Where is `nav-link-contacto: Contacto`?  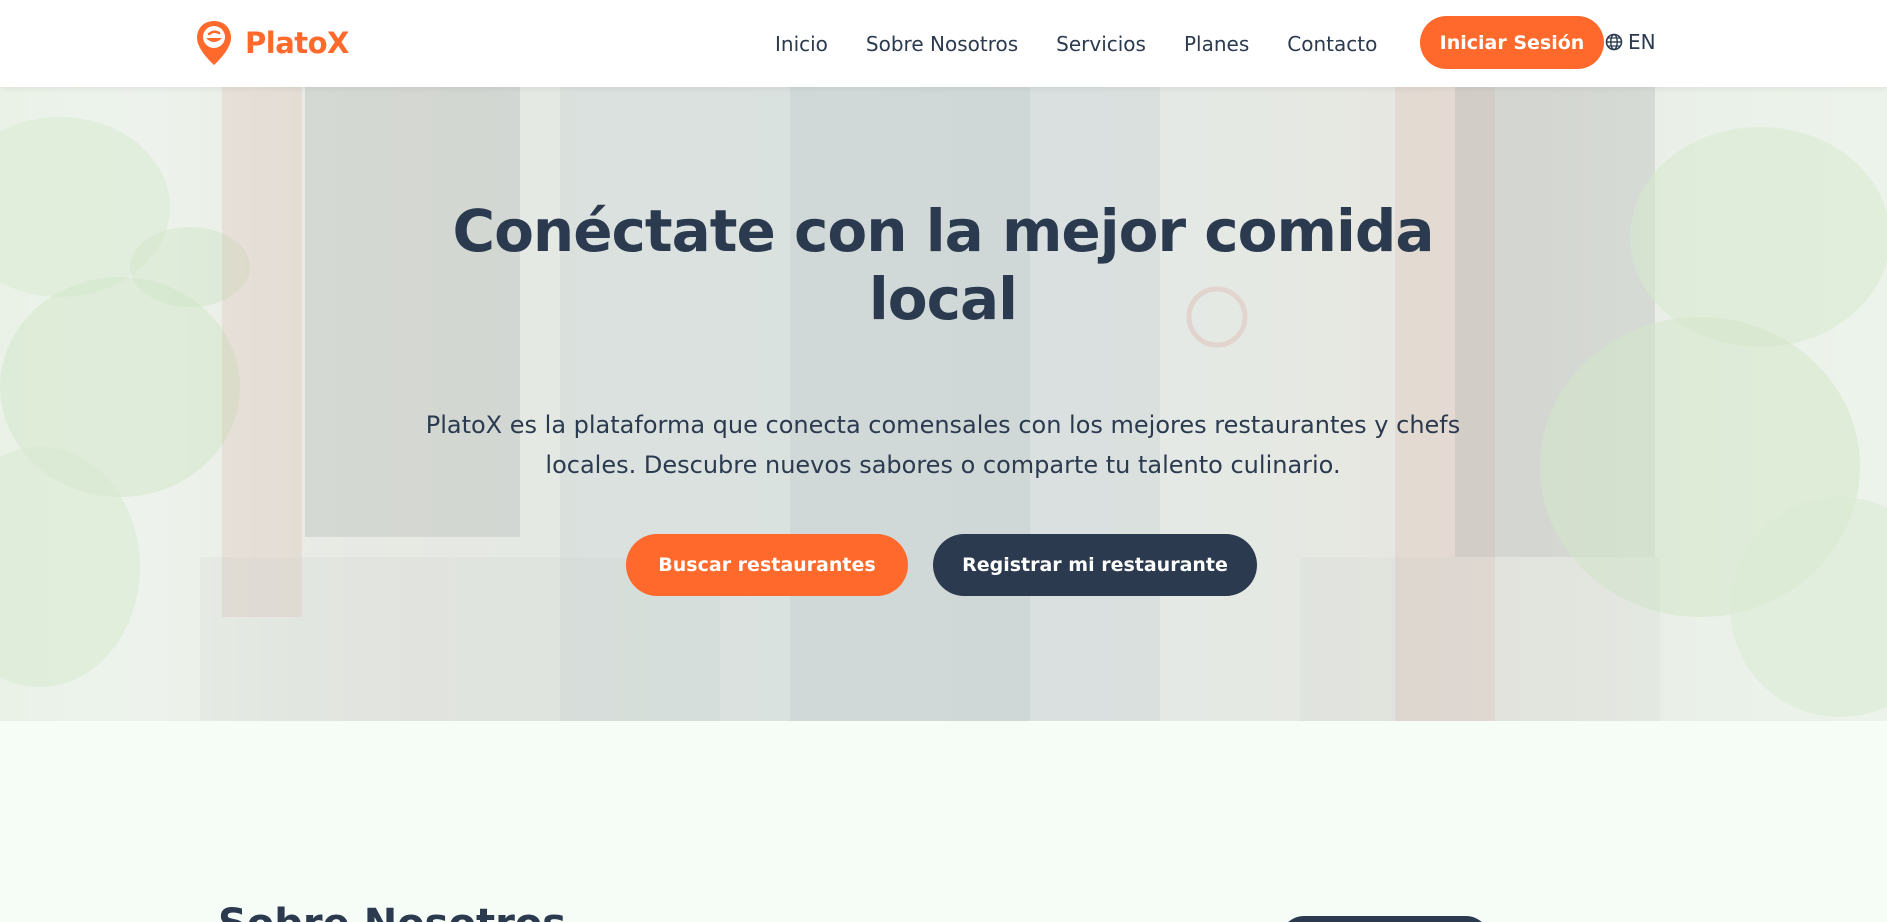 nav-link-contacto: Contacto is located at coordinates (1332, 44).